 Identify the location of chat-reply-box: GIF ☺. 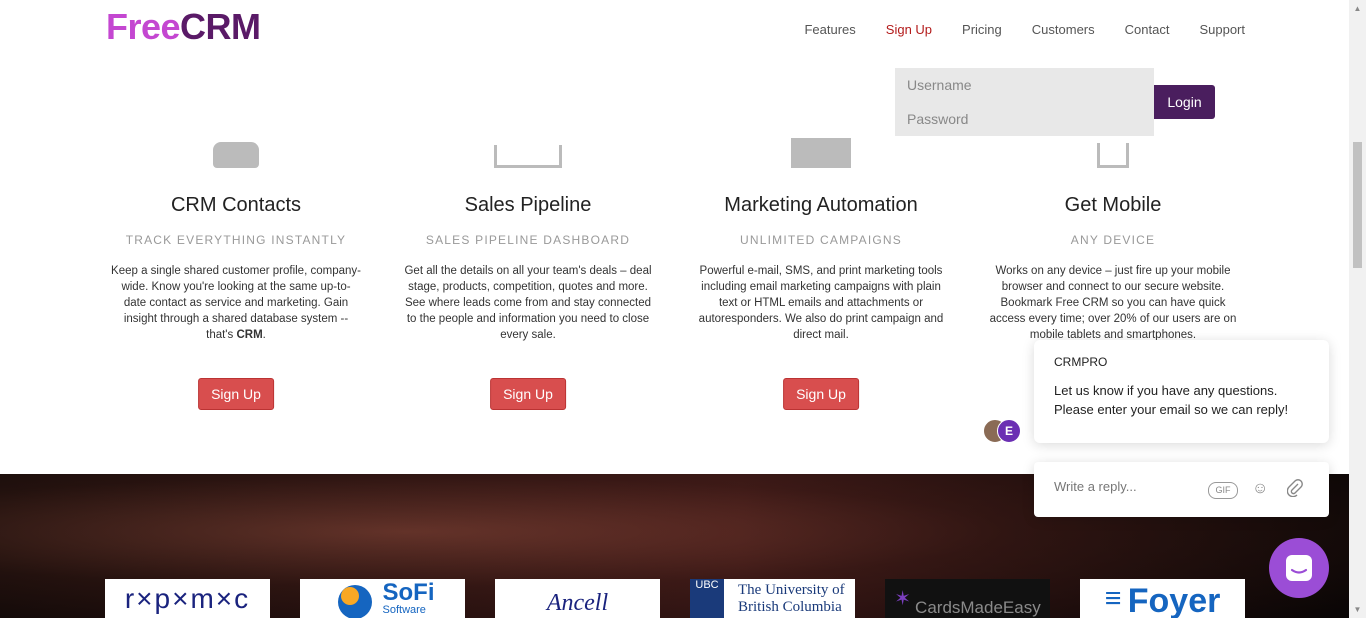
(1181, 489).